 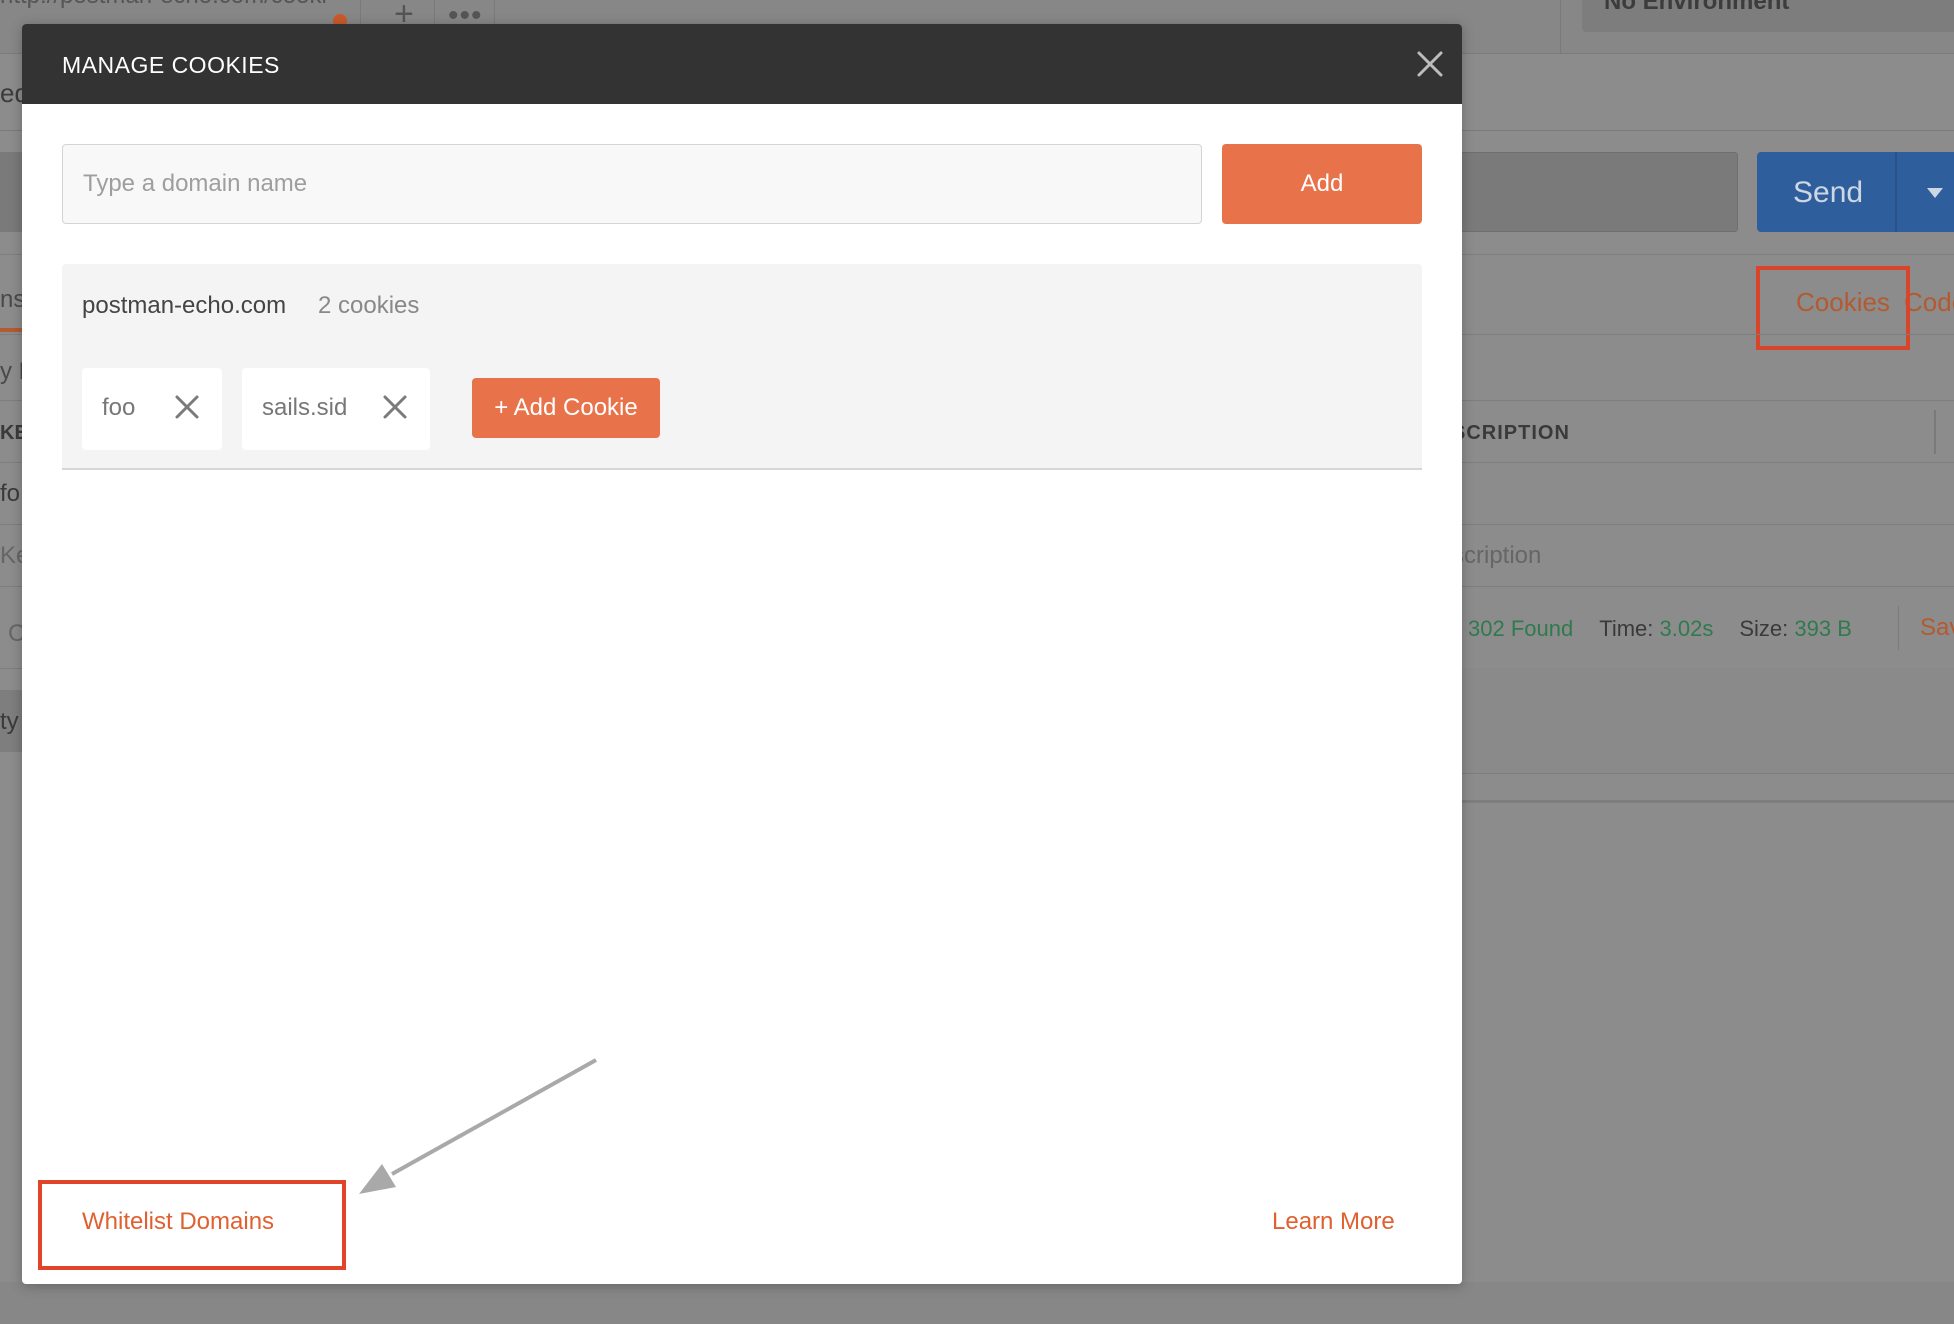 What do you see at coordinates (742, 64) in the screenshot?
I see `modal-header: MANAGE COOKIES` at bounding box center [742, 64].